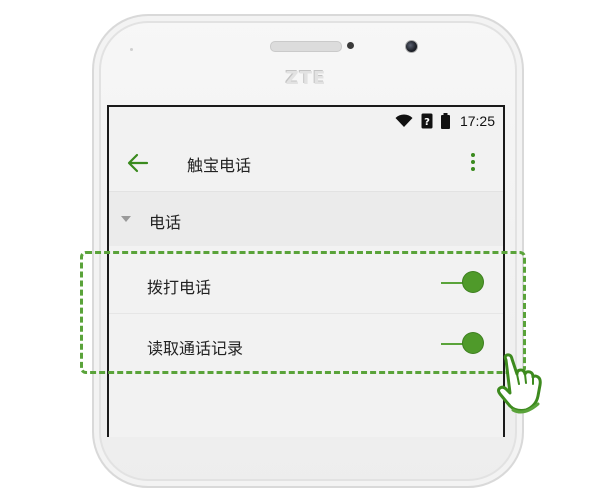  What do you see at coordinates (473, 163) in the screenshot?
I see `more-vert-icon` at bounding box center [473, 163].